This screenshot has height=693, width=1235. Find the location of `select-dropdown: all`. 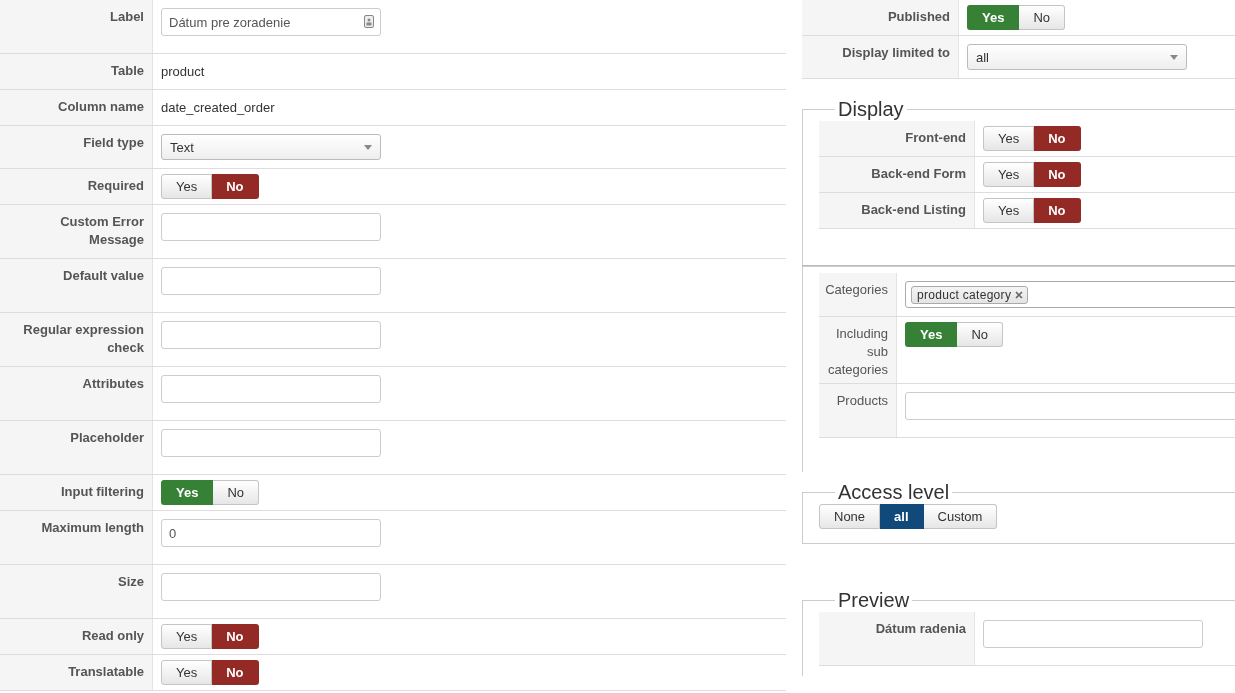

select-dropdown: all is located at coordinates (1077, 57).